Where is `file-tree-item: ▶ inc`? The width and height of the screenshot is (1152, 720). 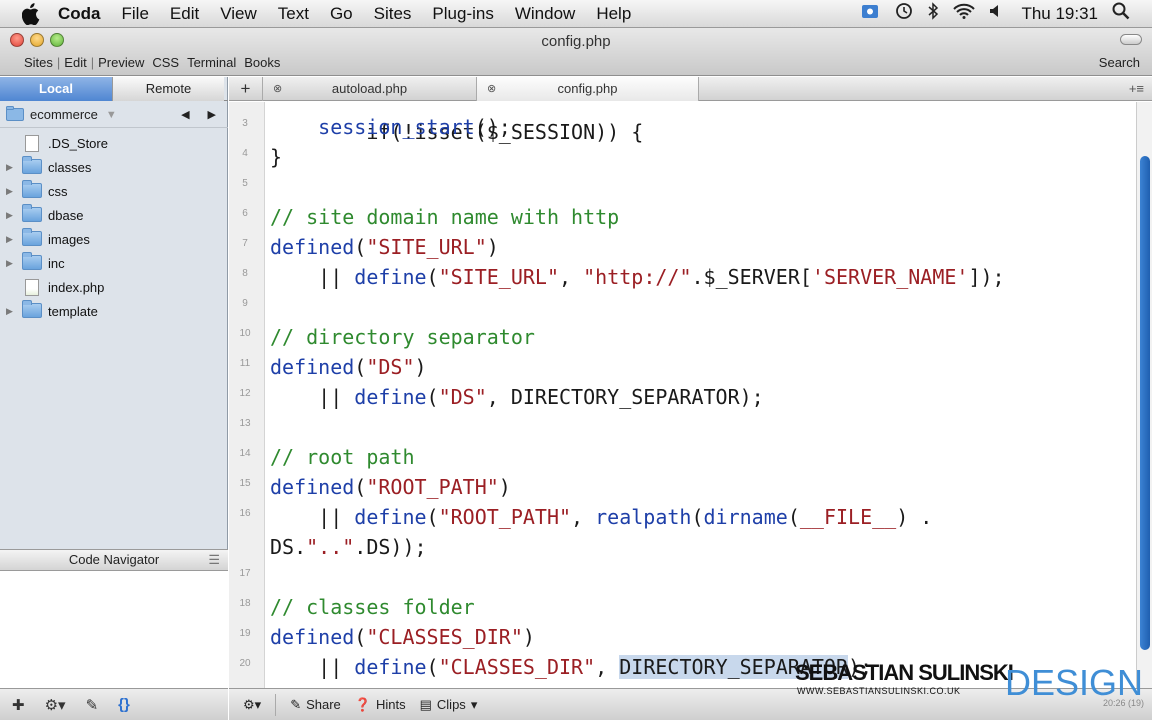 file-tree-item: ▶ inc is located at coordinates (114, 263).